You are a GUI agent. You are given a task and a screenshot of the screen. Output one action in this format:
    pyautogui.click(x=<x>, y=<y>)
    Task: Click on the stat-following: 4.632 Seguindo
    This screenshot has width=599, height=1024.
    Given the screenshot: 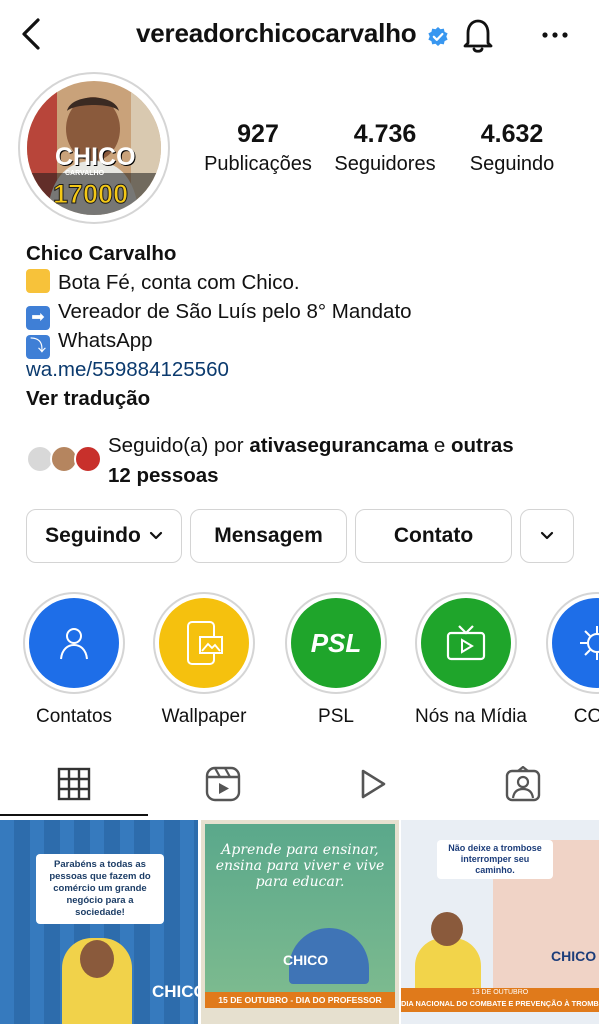 What is the action you would take?
    pyautogui.click(x=512, y=148)
    